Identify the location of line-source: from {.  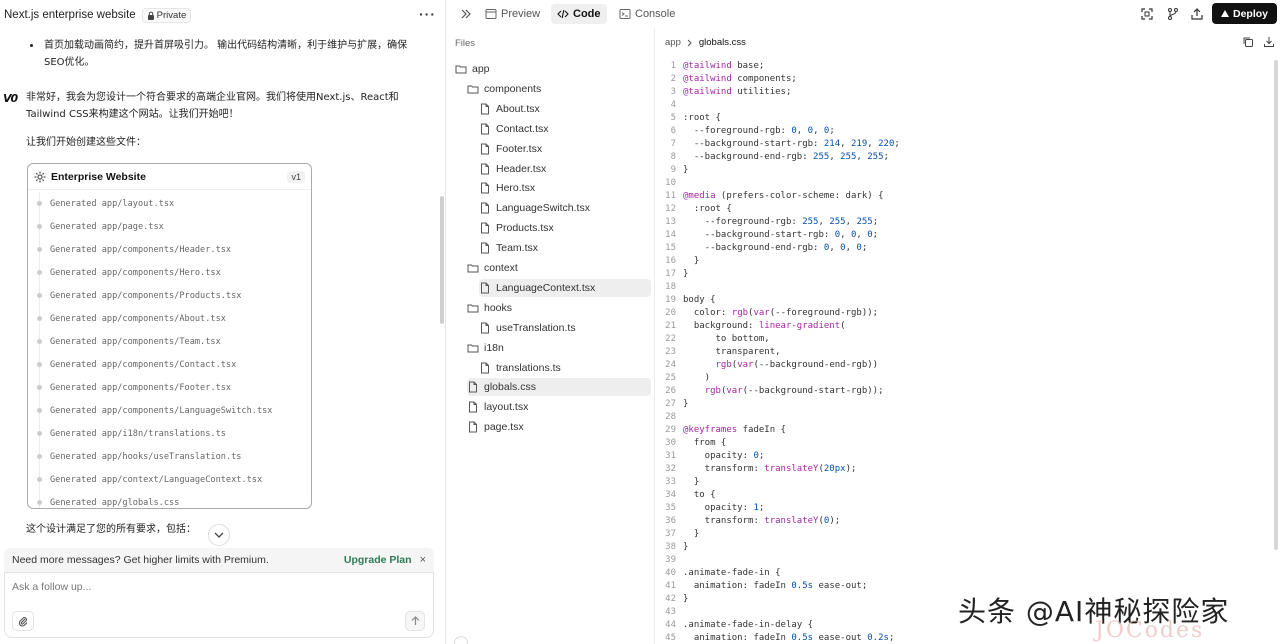
(705, 443).